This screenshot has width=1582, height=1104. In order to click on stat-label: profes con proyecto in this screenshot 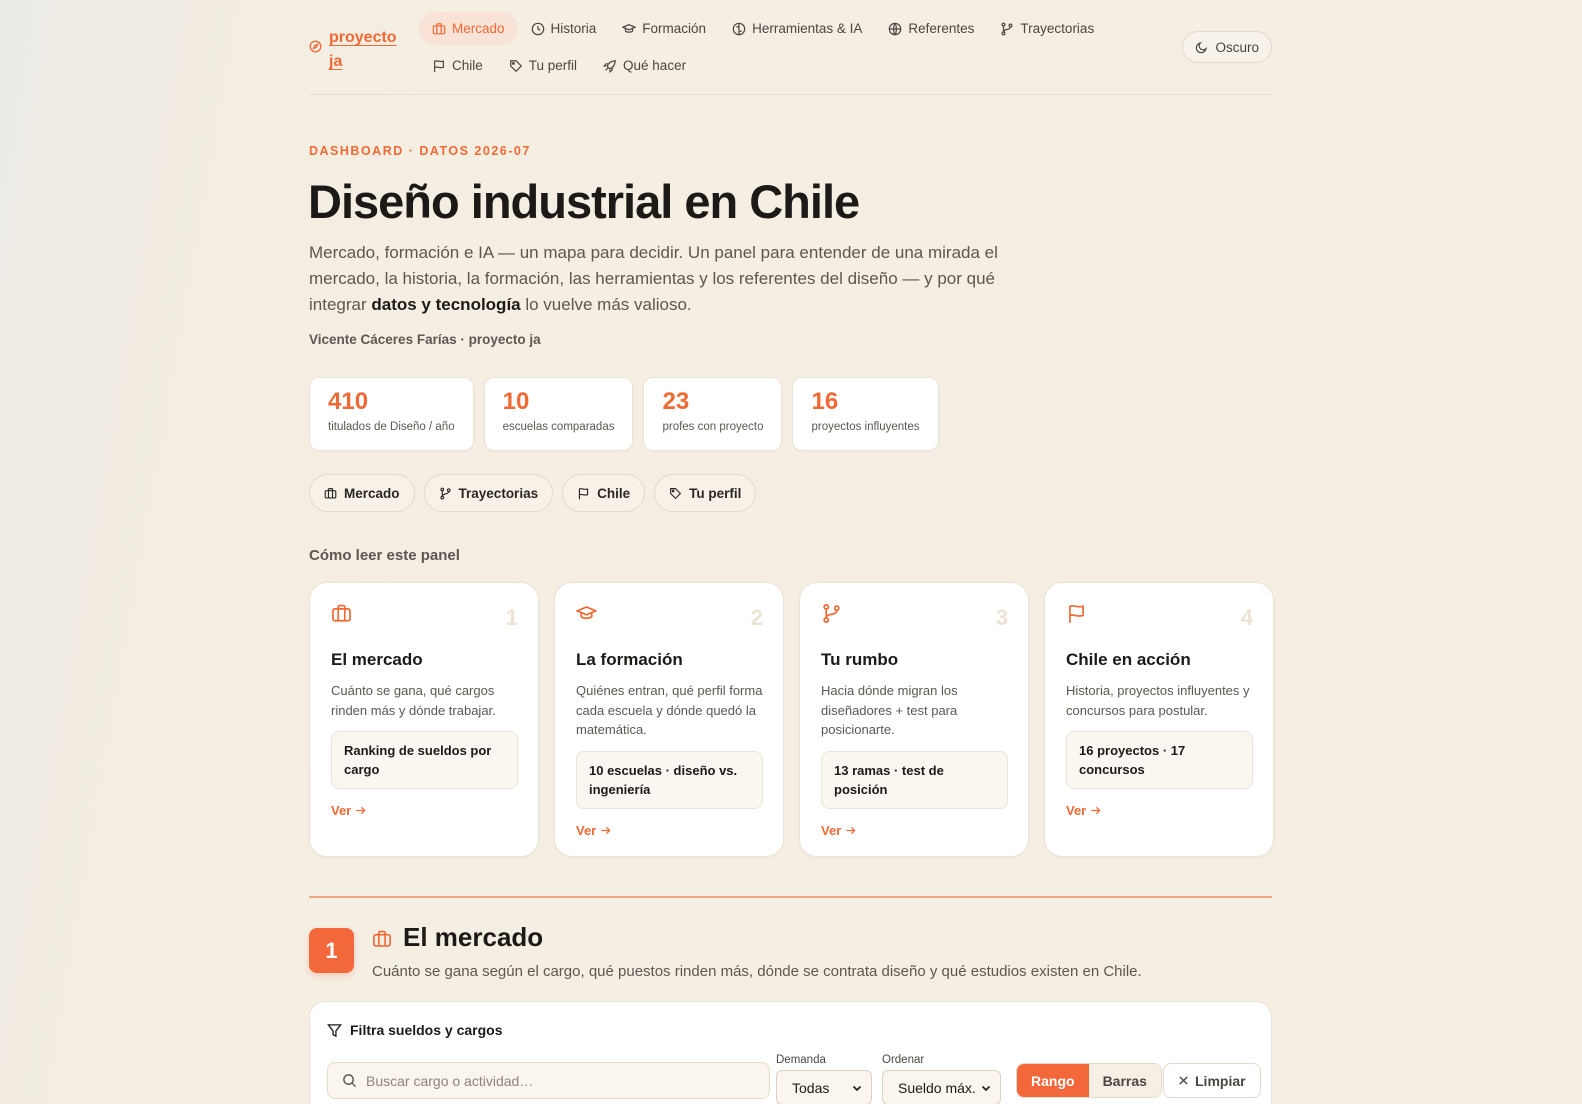, I will do `click(713, 427)`.